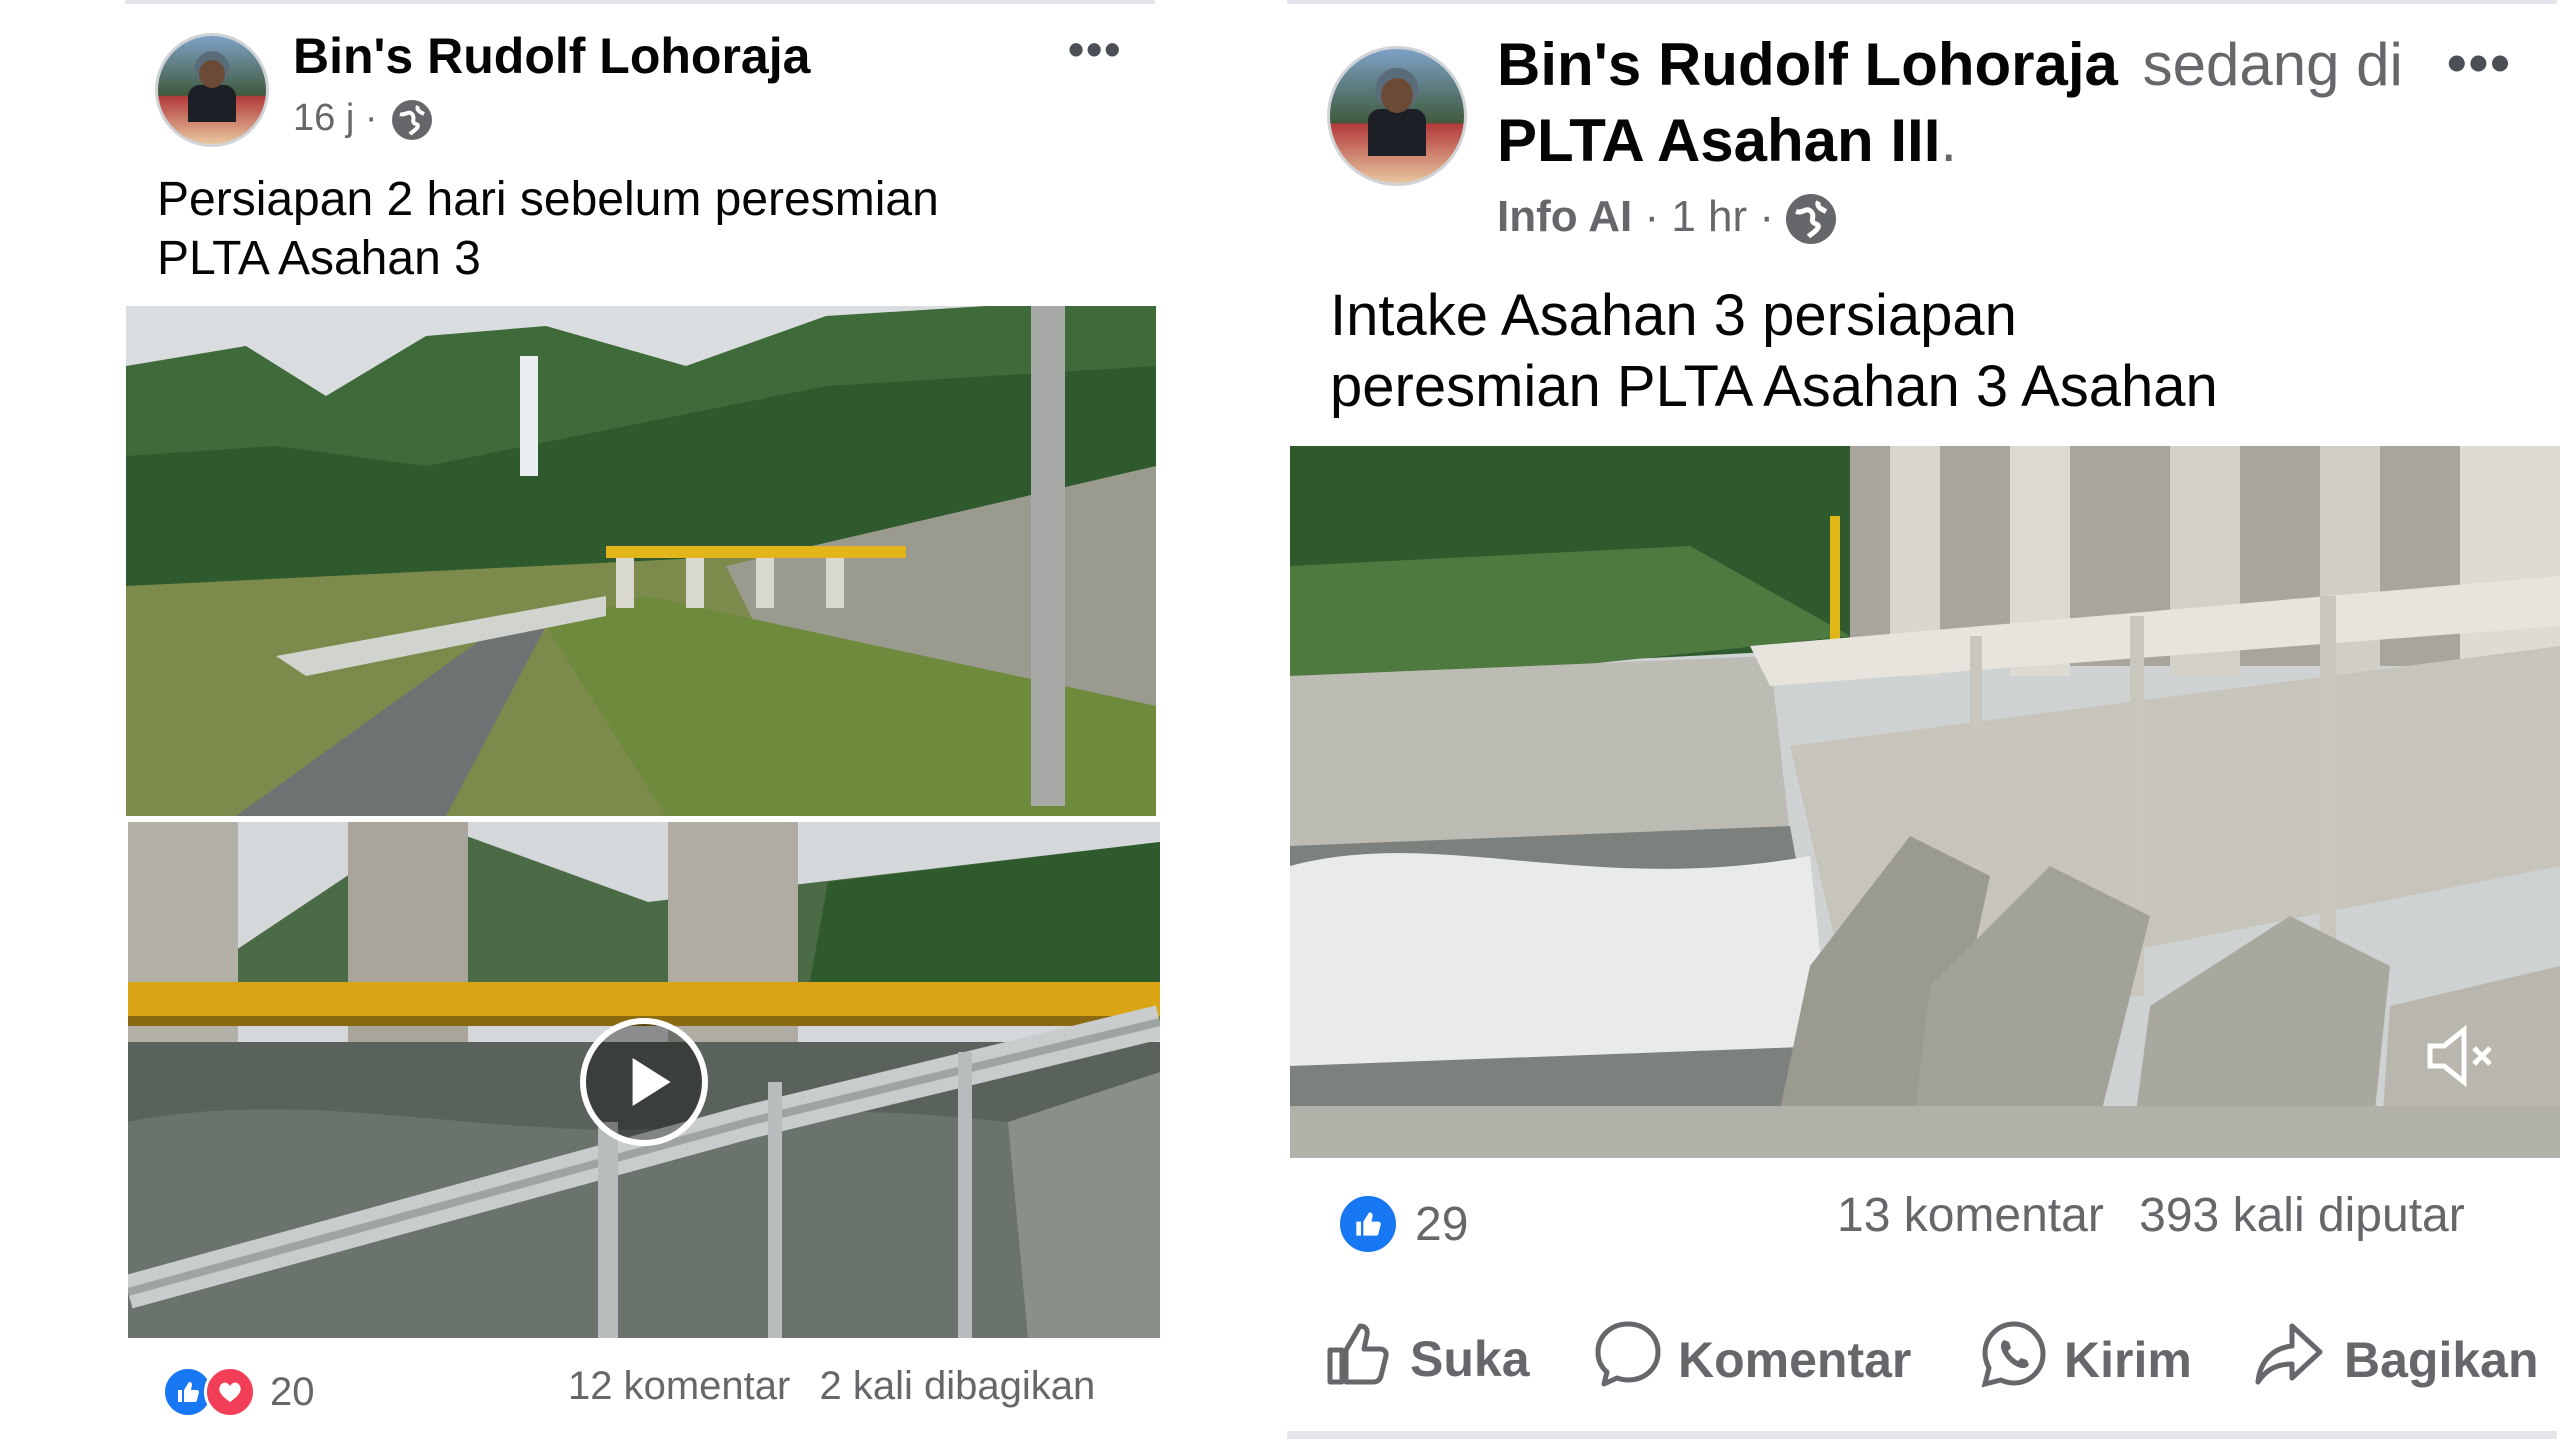 The height and width of the screenshot is (1439, 2560). I want to click on comment-button: Komentar, so click(1751, 1360).